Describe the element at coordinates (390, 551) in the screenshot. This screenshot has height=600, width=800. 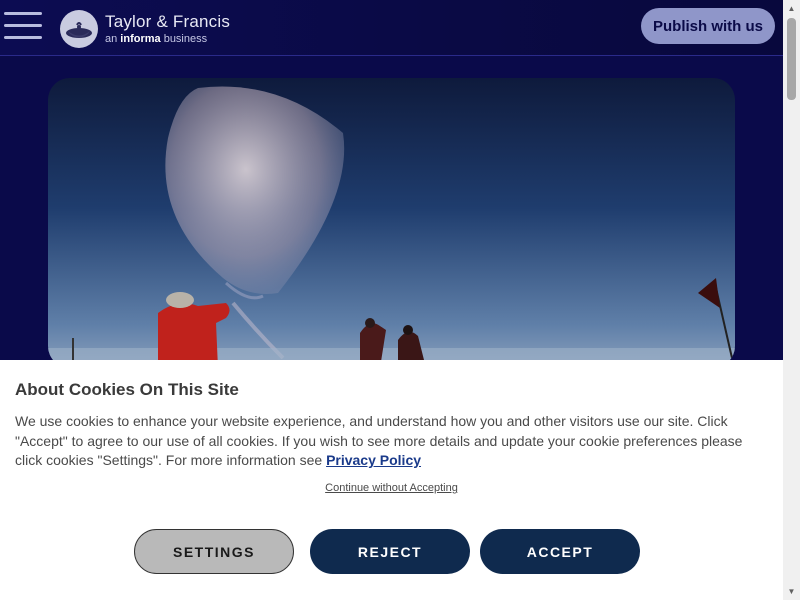
I see `reject-button: REJECT` at that location.